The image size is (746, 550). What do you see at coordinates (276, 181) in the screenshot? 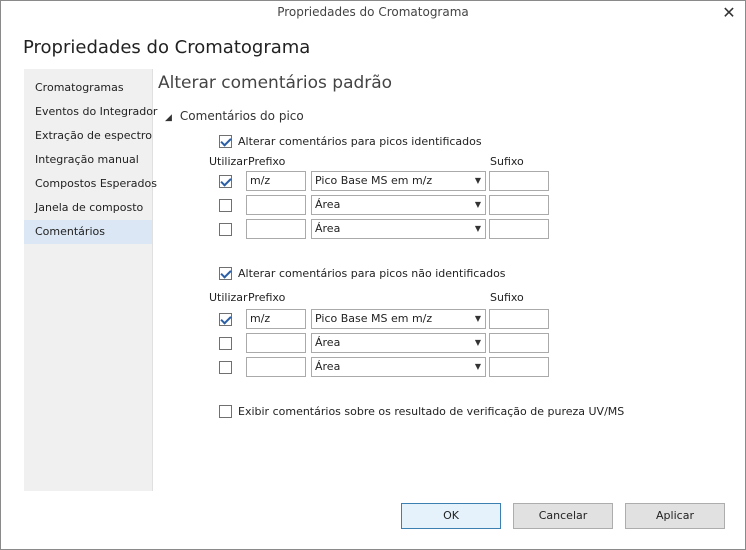
I see `identified-row1-prefix-input: m/z` at bounding box center [276, 181].